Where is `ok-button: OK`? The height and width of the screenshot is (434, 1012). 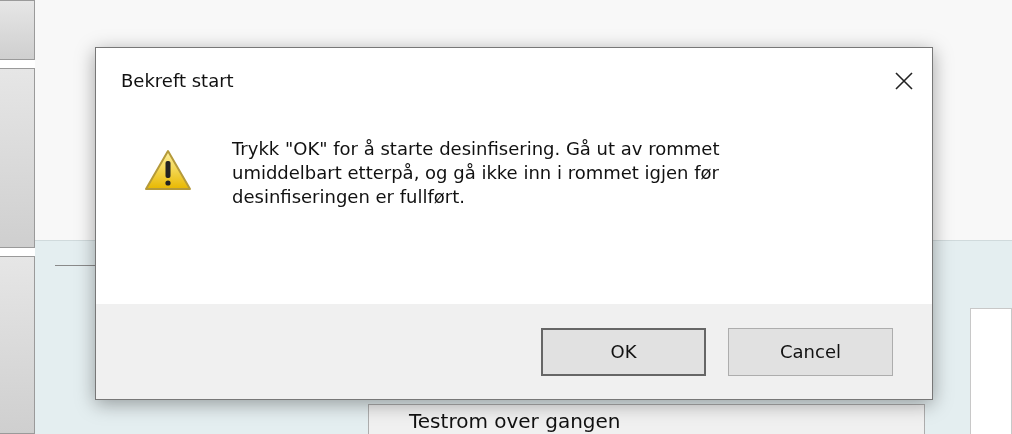
ok-button: OK is located at coordinates (623, 351).